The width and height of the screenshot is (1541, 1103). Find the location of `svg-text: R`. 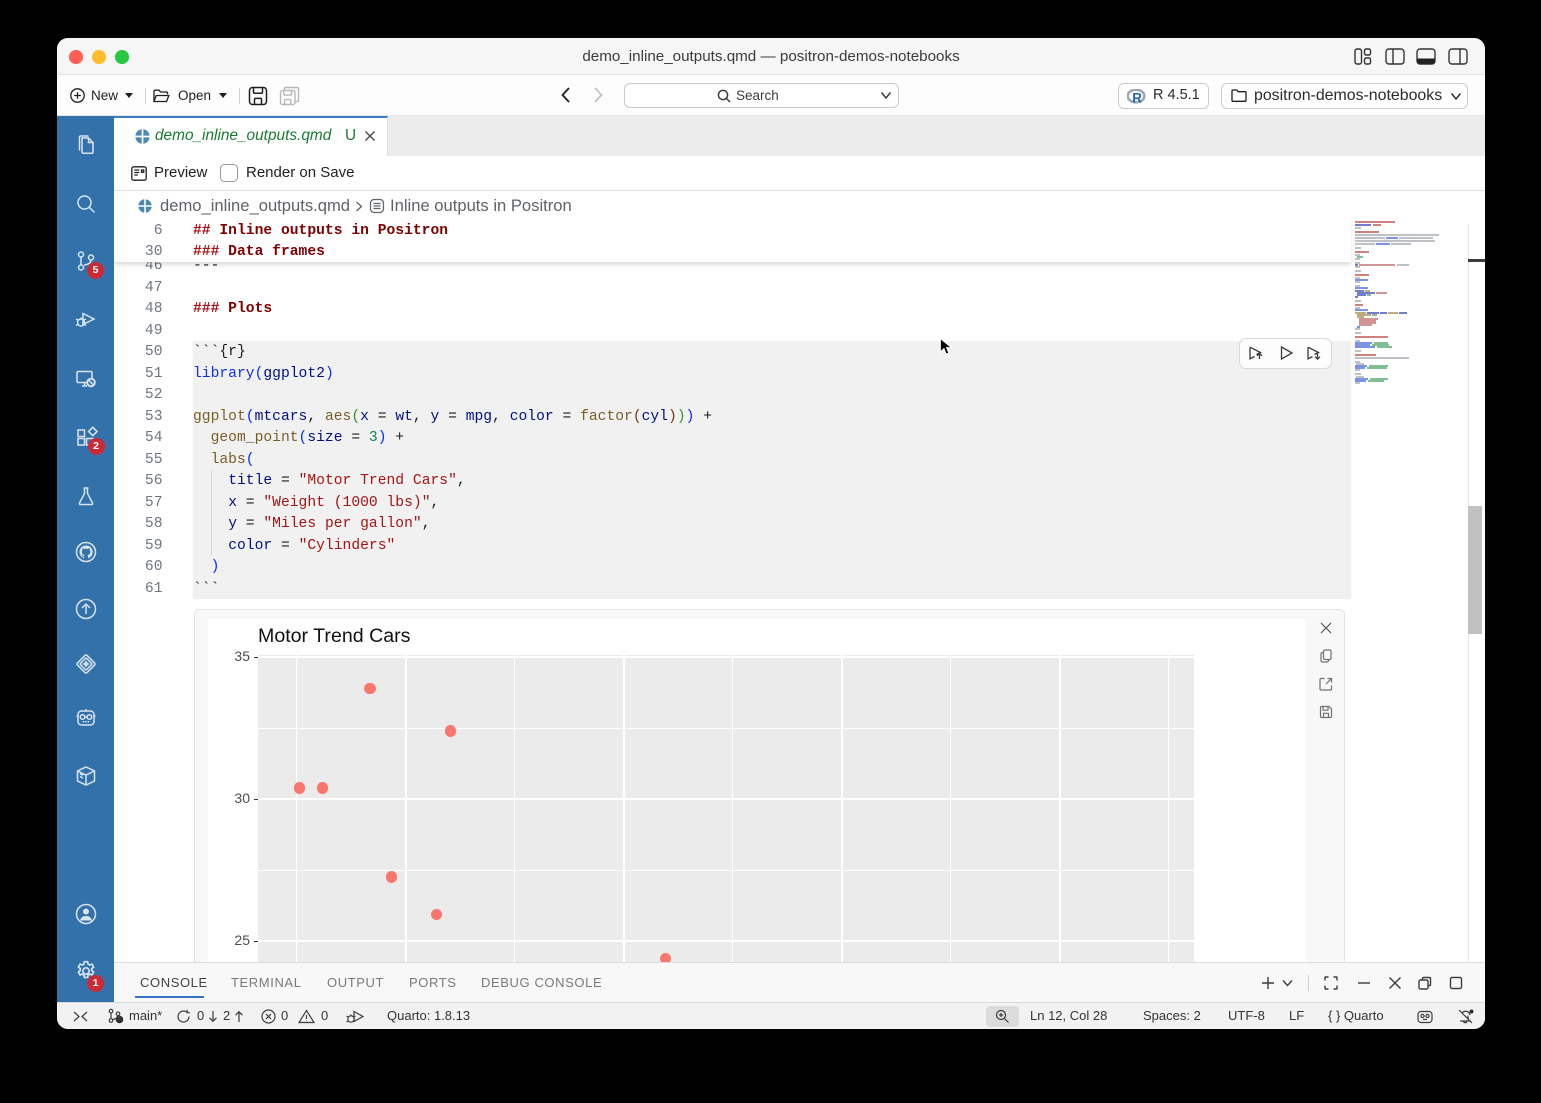

svg-text: R is located at coordinates (1137, 98).